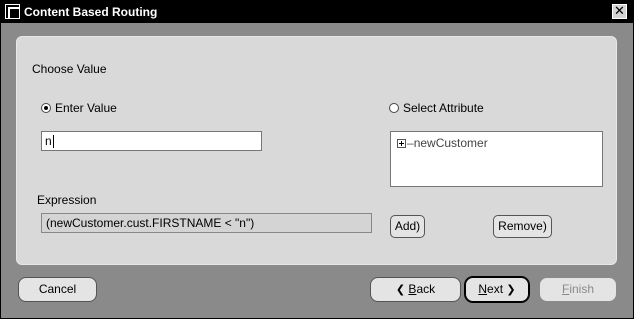  Describe the element at coordinates (317, 12) in the screenshot. I see `title-bar: Content Based Routing ✕` at that location.